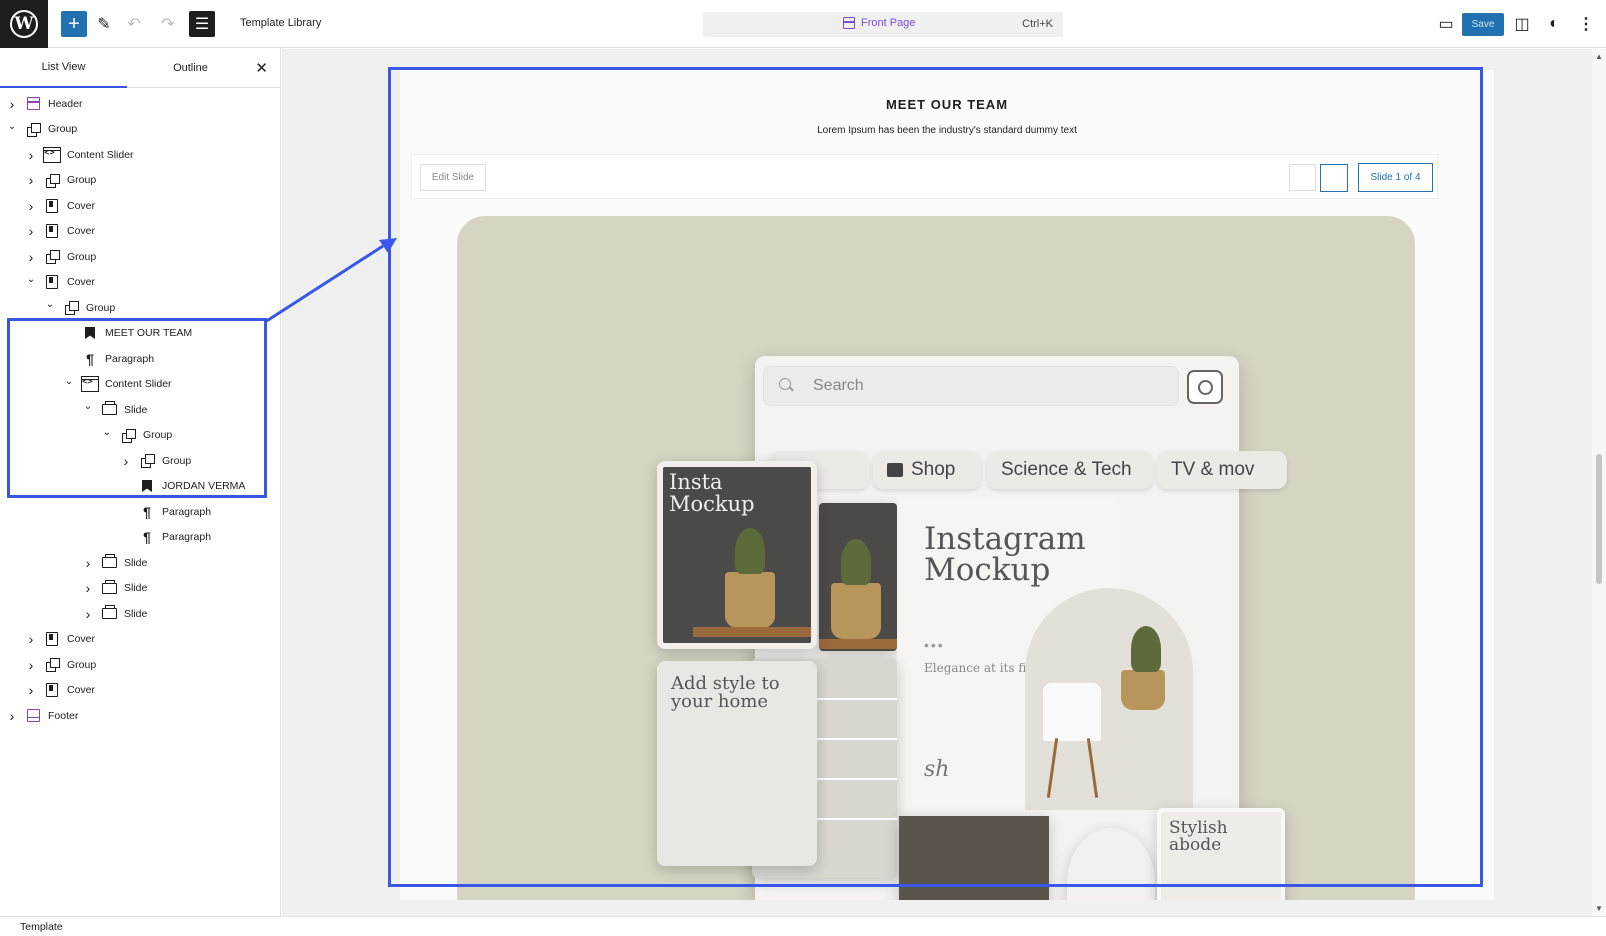  I want to click on device-preview-button: ▭, so click(1446, 24).